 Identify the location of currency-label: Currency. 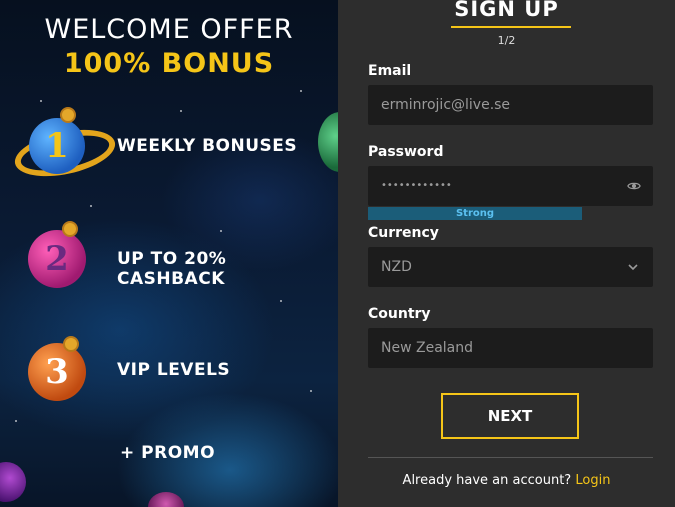
(403, 233).